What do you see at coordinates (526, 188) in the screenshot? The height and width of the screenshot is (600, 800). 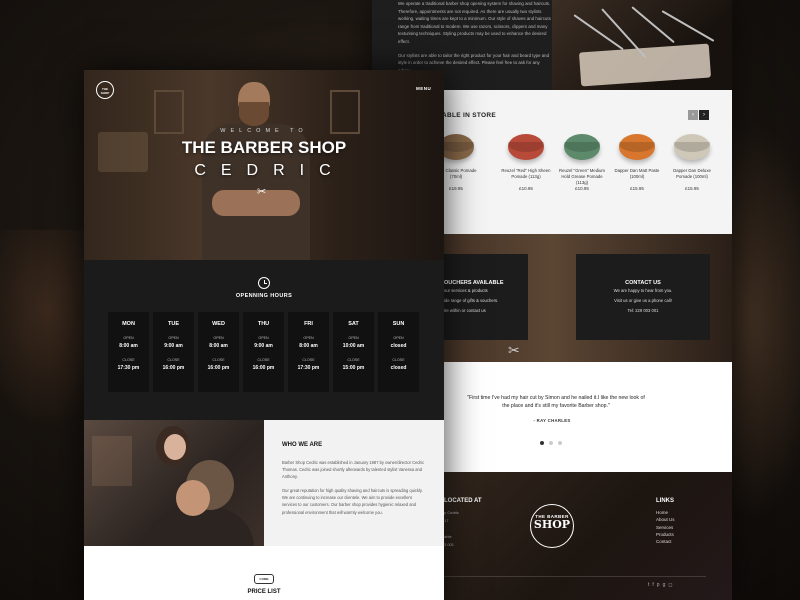 I see `product-price: £10.95` at bounding box center [526, 188].